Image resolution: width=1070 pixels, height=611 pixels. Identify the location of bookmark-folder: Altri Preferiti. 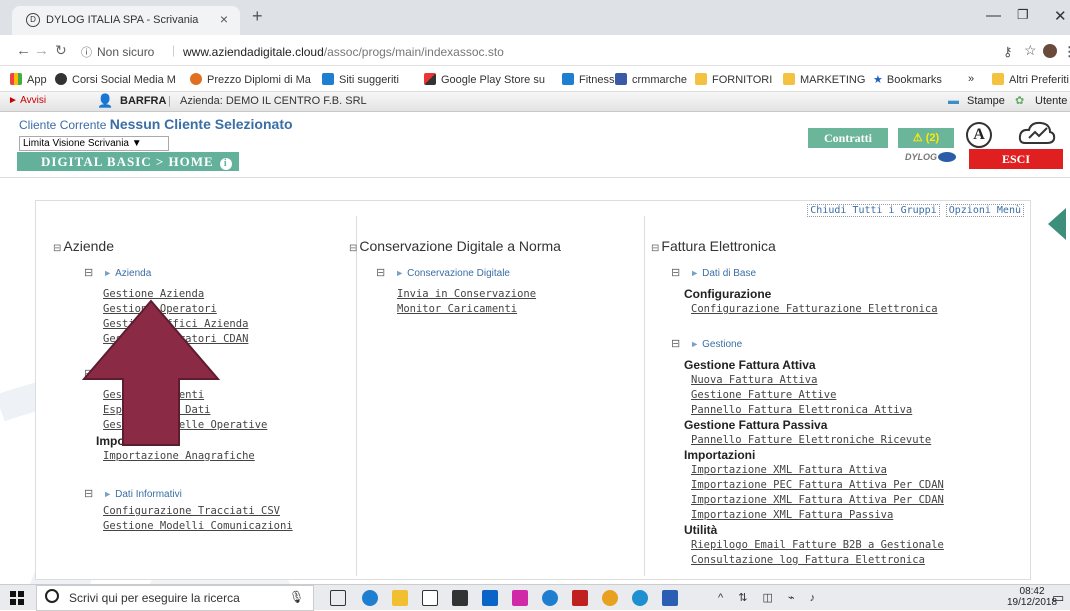
(1030, 79).